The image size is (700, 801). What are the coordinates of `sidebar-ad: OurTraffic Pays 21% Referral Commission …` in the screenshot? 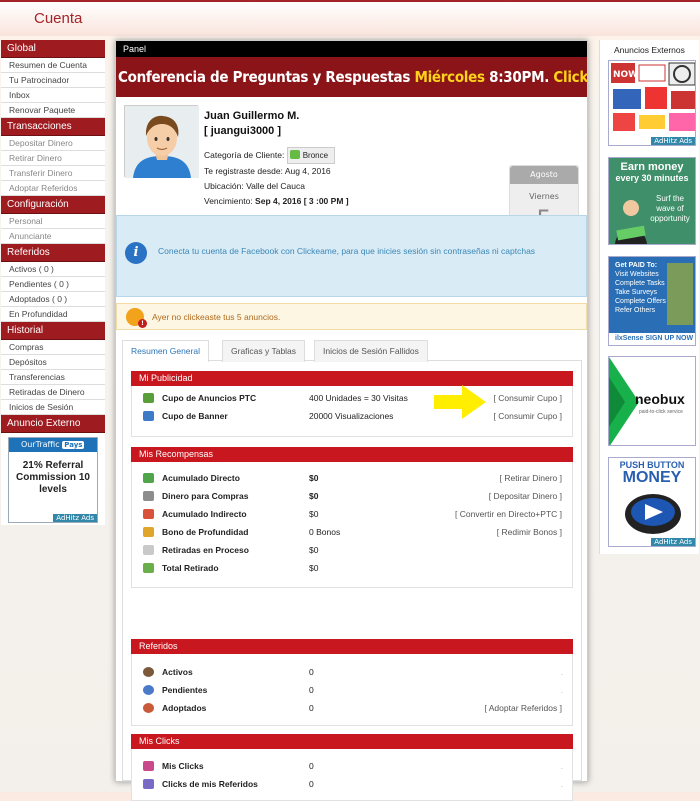 It's located at (53, 479).